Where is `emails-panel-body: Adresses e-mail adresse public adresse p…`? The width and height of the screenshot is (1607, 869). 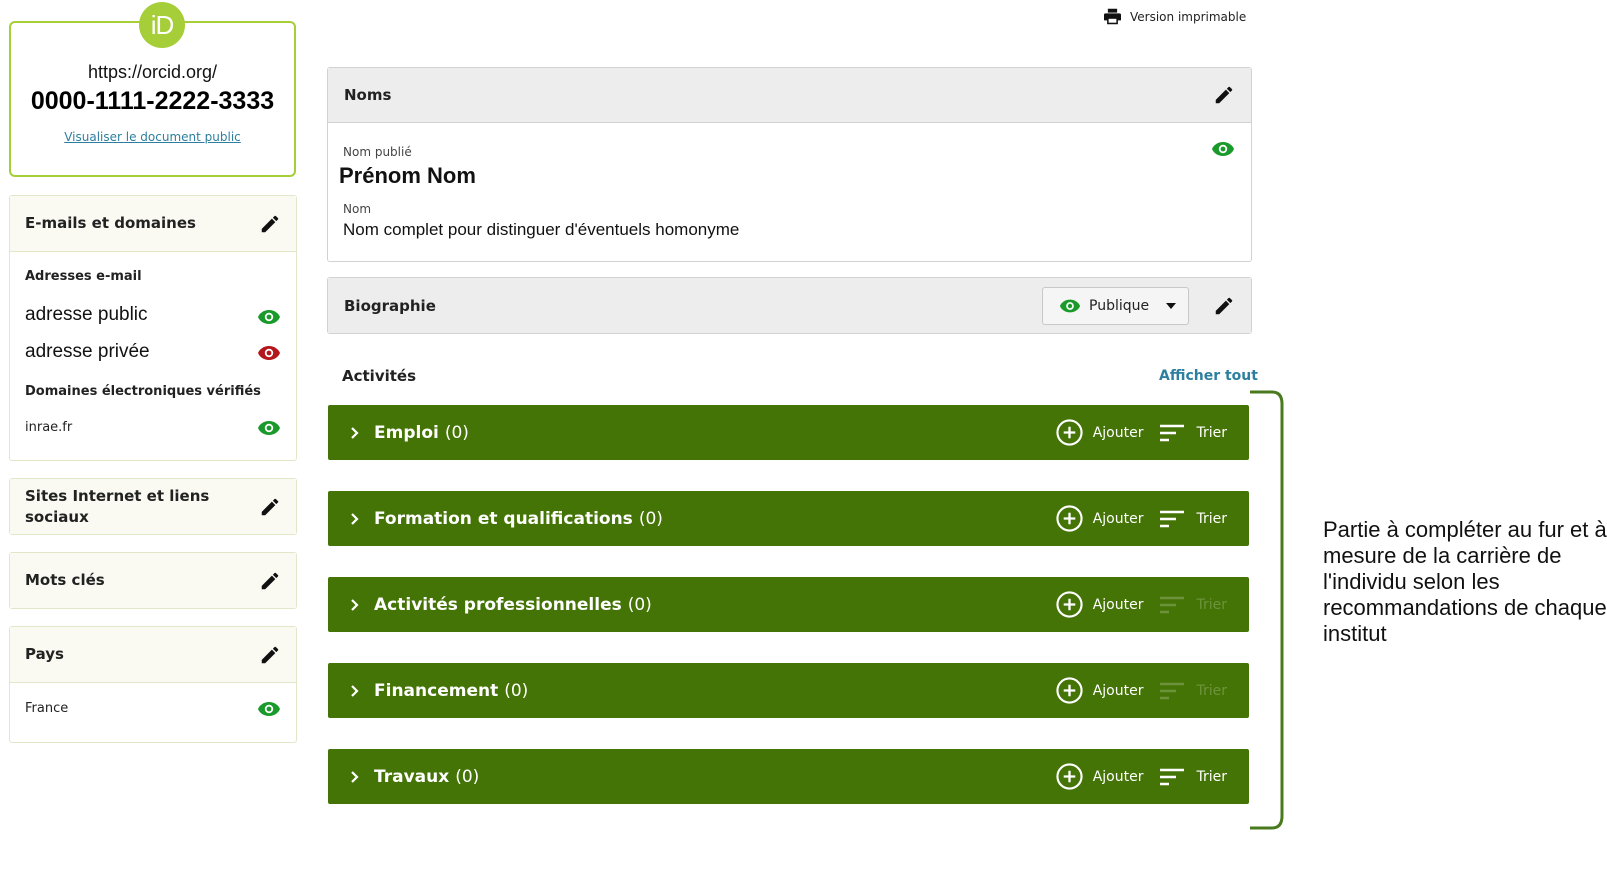
emails-panel-body: Adresses e-mail adresse public adresse p… is located at coordinates (153, 356).